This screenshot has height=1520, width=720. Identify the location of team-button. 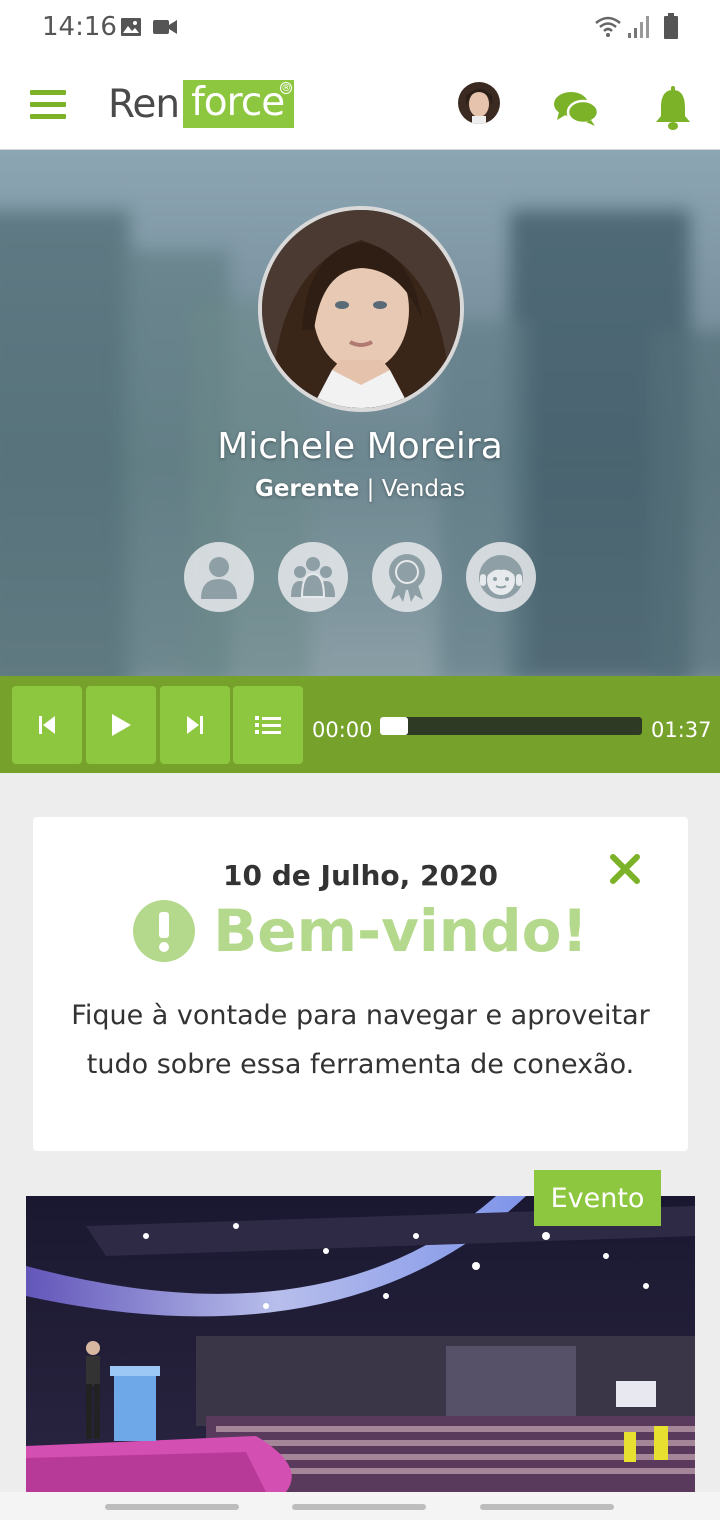
(313, 577).